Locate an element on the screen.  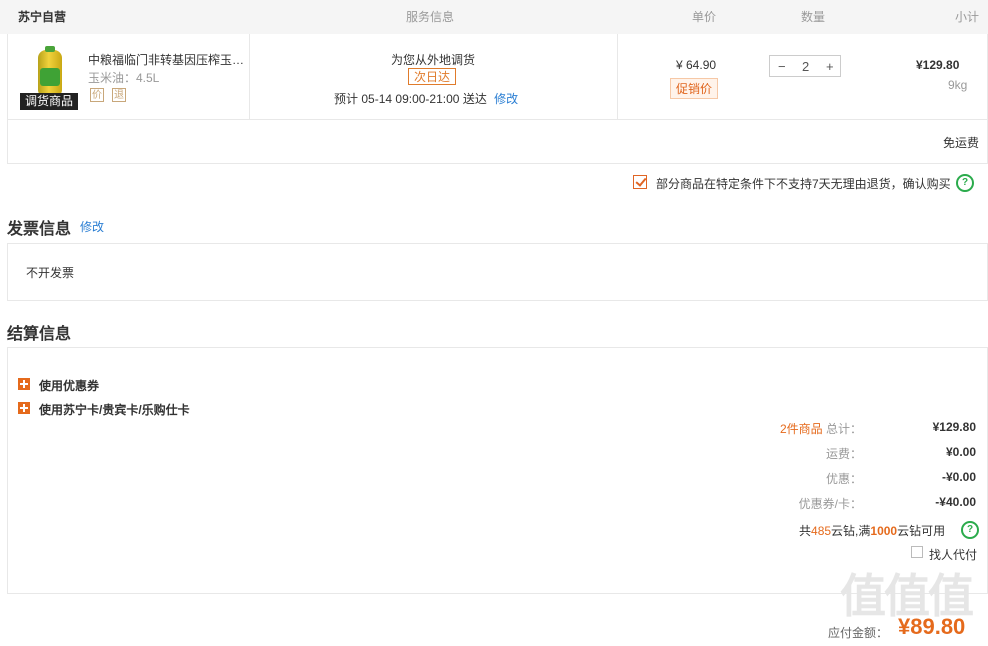
delivery-estimate: 预计 05-14 09:00-21:00 送达 修改 is located at coordinates (426, 98).